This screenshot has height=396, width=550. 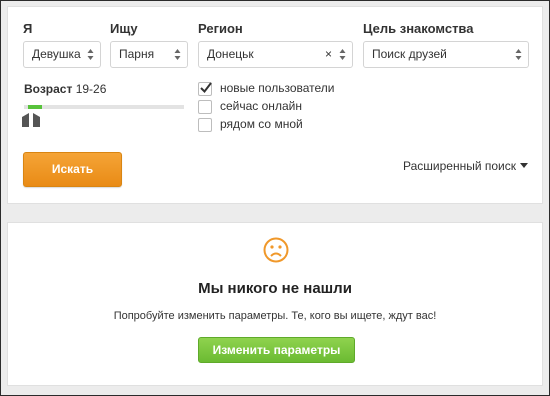 What do you see at coordinates (48, 89) in the screenshot?
I see `age-title: Возраст` at bounding box center [48, 89].